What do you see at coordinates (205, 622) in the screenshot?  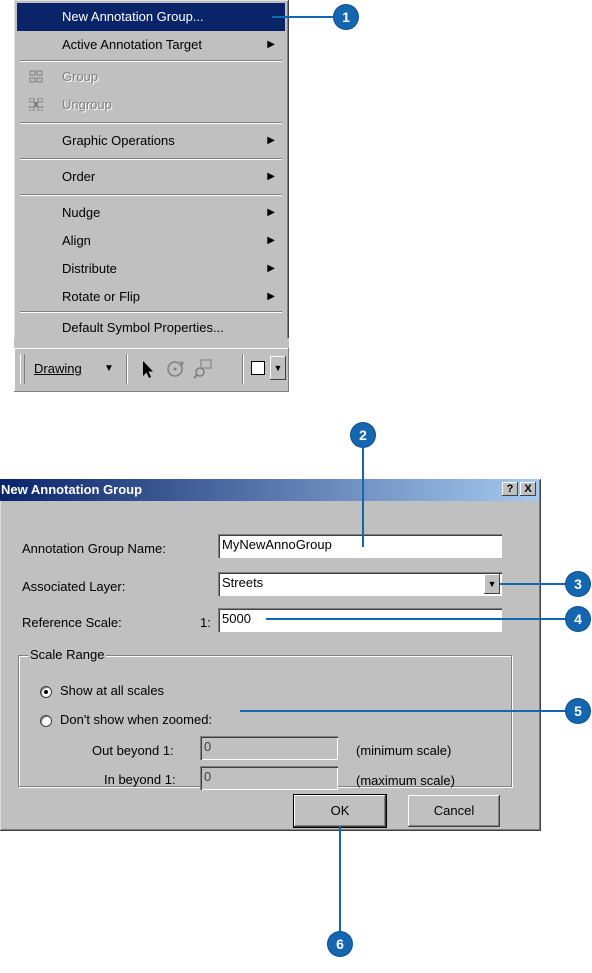 I see `reference-scale-prefix: 1:` at bounding box center [205, 622].